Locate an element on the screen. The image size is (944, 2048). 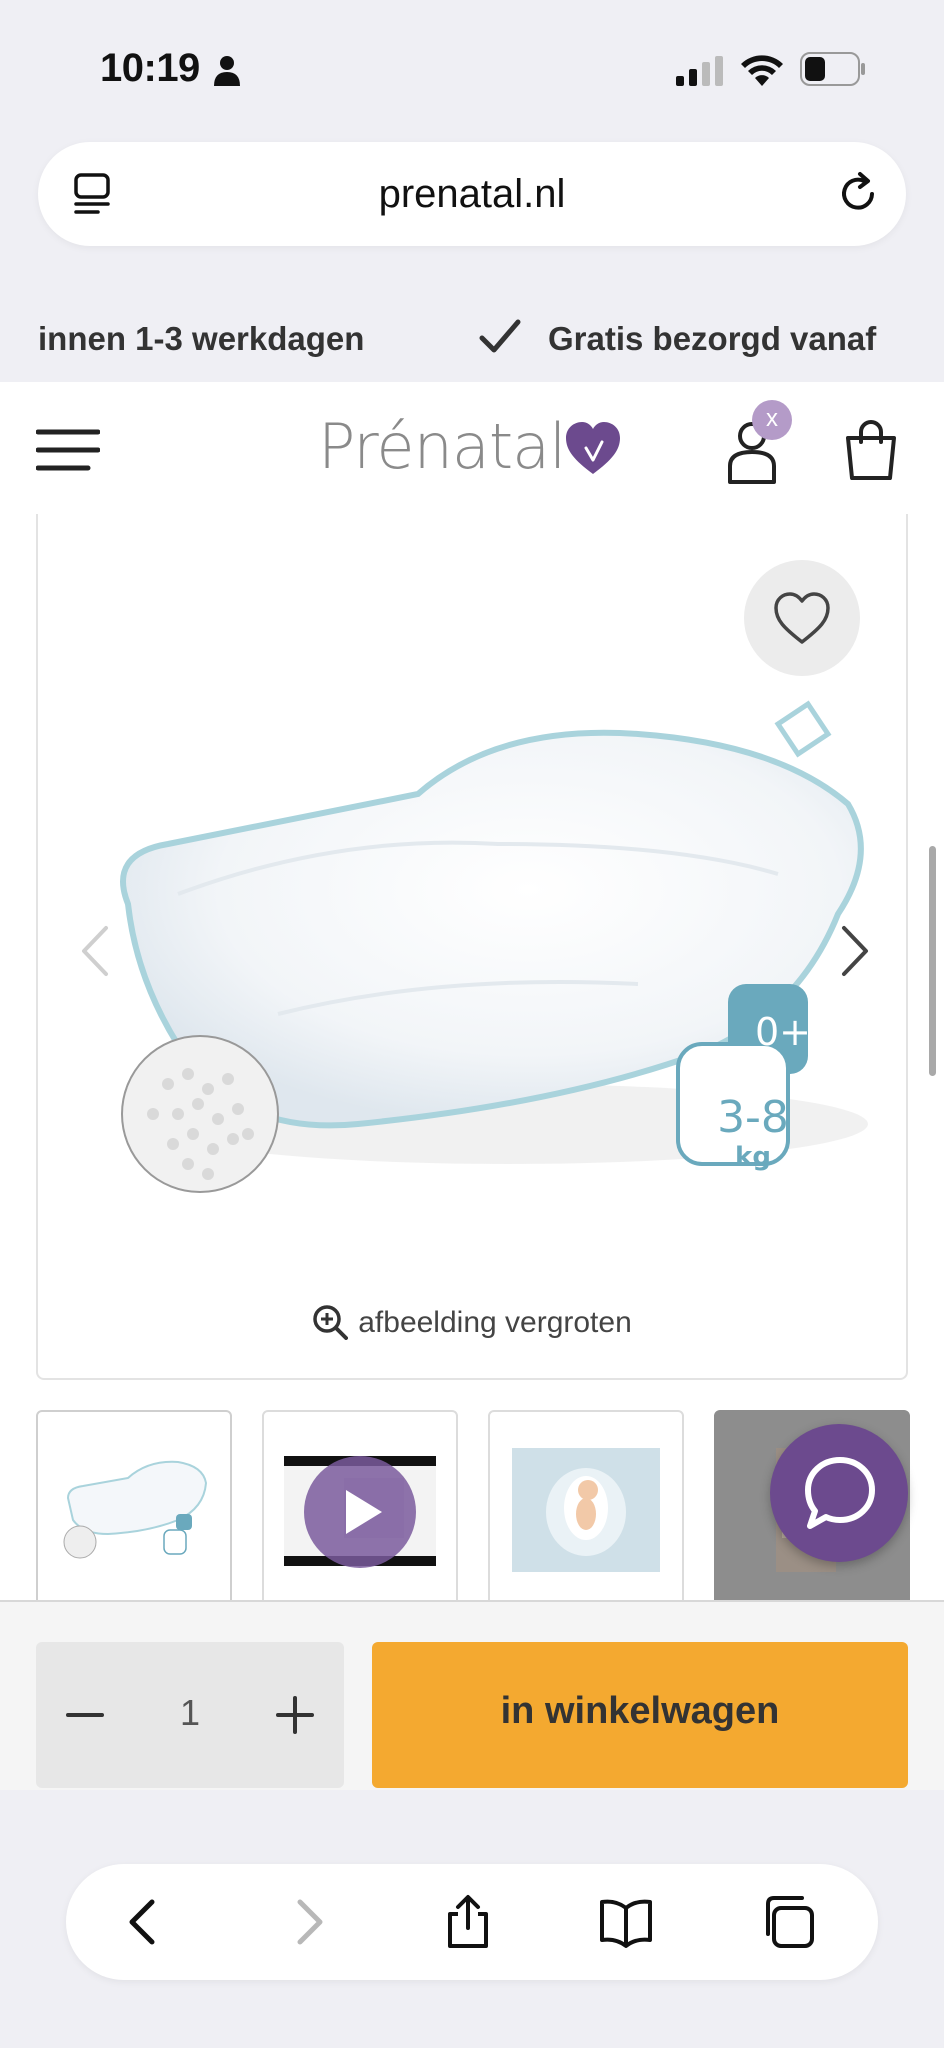
usp-free-shipping-text: Gratis bezorgd vanaf is located at coordinates (712, 338).